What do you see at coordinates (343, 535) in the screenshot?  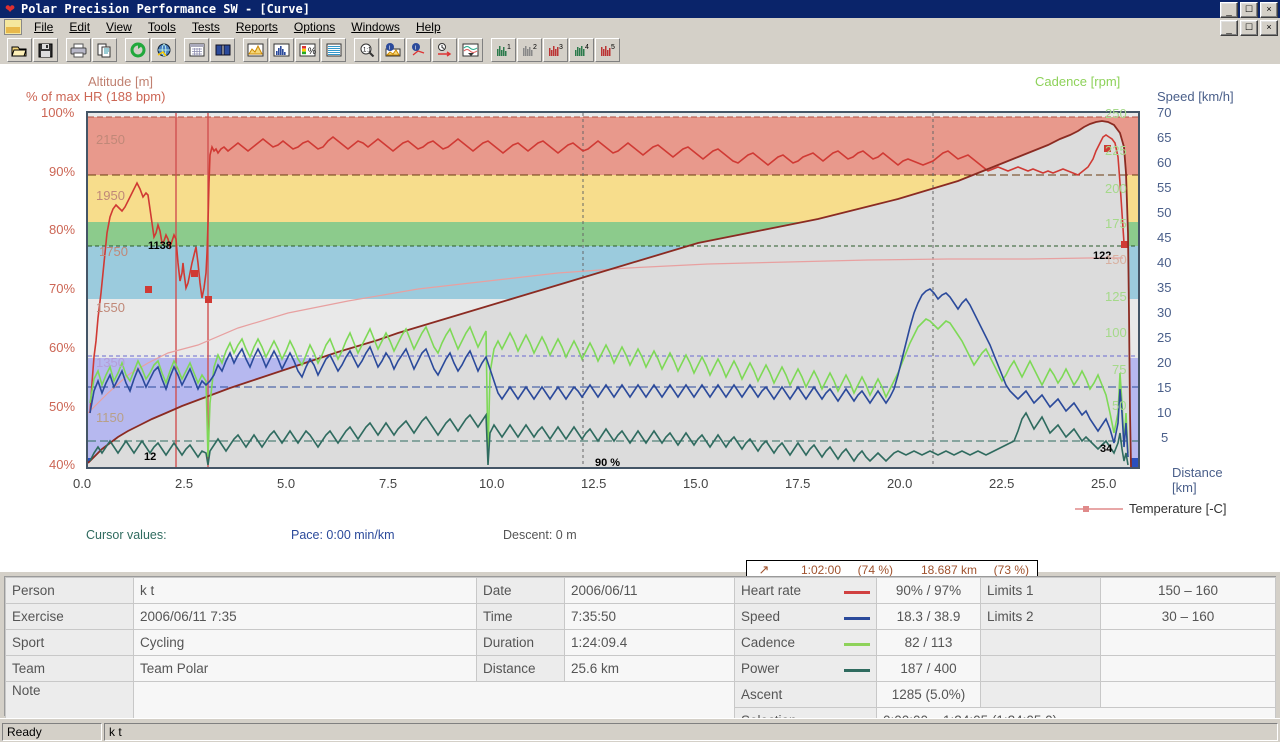 I see `cursor-pace: Pace: 0:00 min/km` at bounding box center [343, 535].